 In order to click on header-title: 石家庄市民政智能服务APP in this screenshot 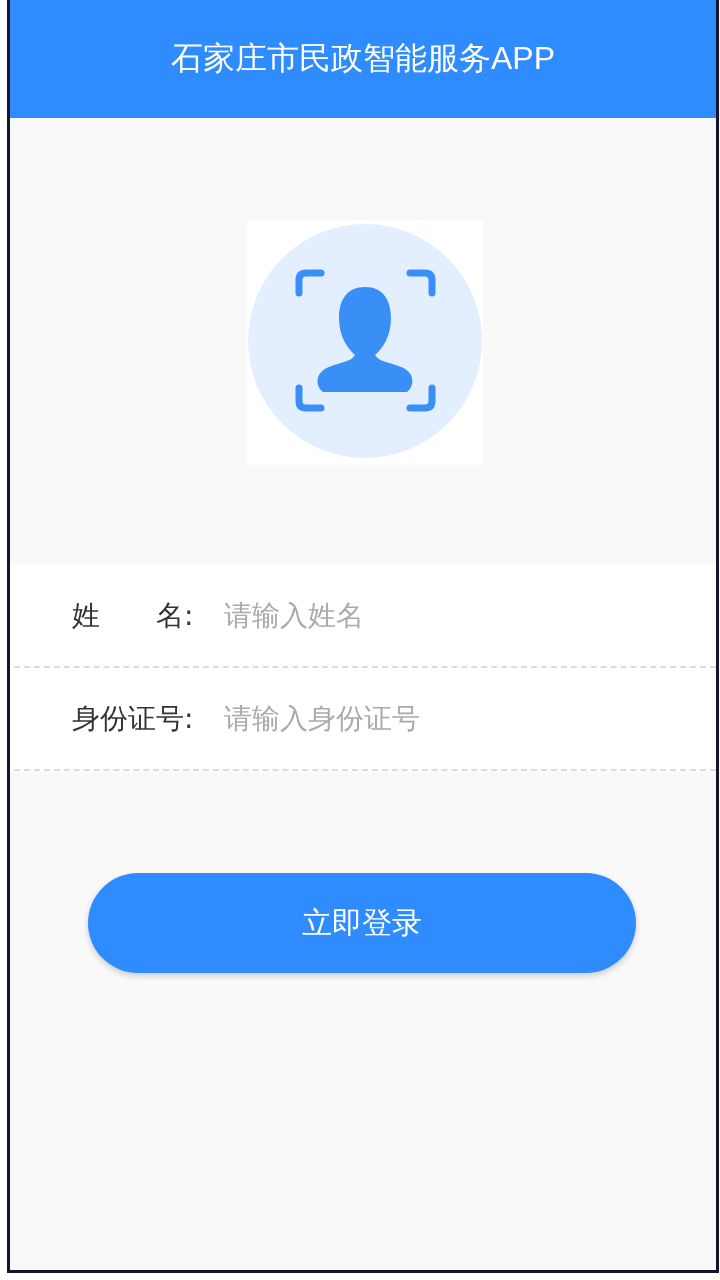, I will do `click(363, 58)`.